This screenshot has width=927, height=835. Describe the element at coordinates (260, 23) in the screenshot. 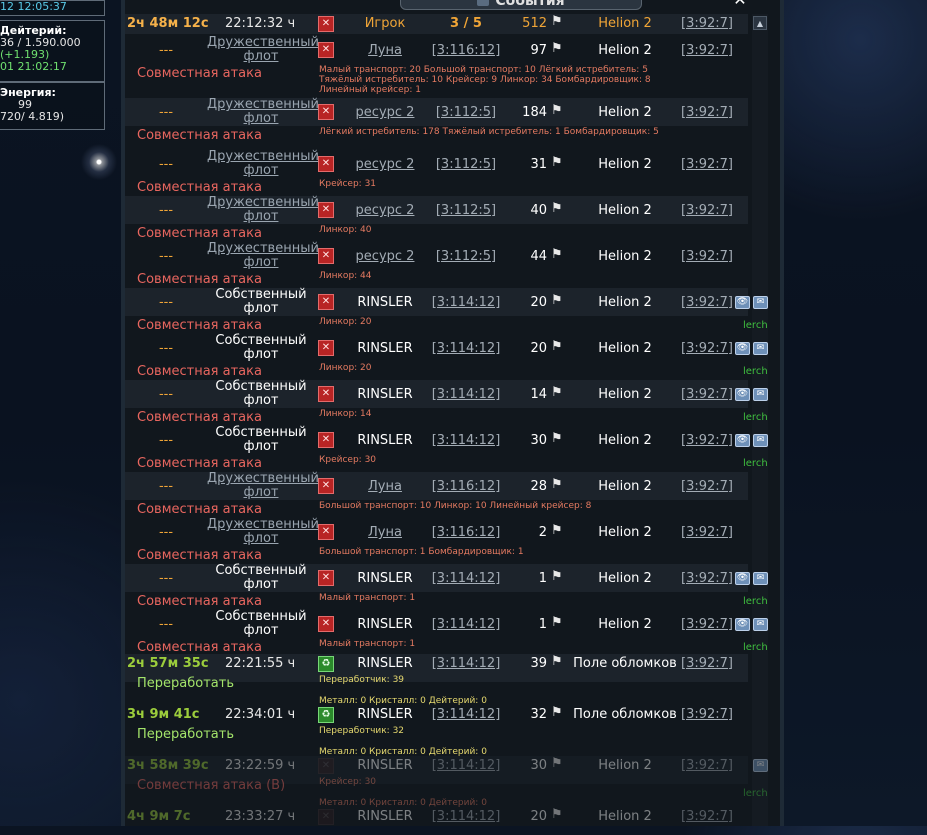

I see `event-arrival-time: 22:12:32 ч` at that location.